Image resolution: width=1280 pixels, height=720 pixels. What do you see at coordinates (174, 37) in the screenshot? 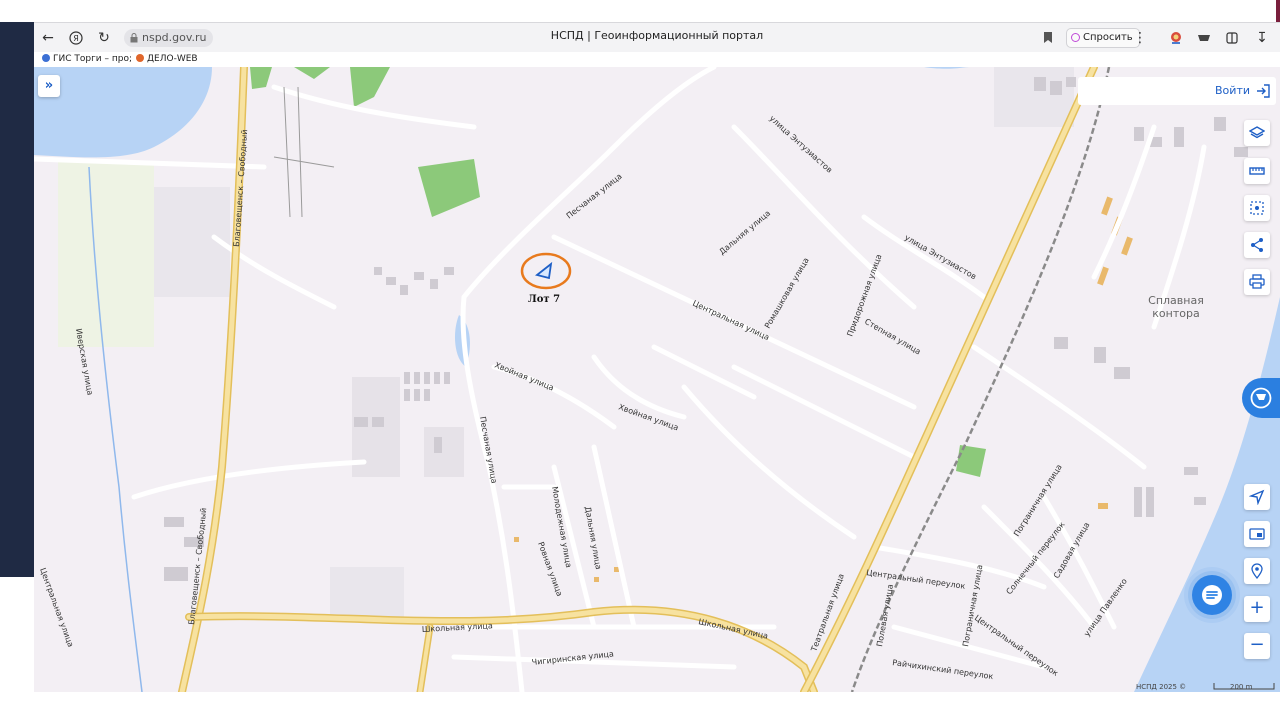
I see `url-text: nspd.gov.ru` at bounding box center [174, 37].